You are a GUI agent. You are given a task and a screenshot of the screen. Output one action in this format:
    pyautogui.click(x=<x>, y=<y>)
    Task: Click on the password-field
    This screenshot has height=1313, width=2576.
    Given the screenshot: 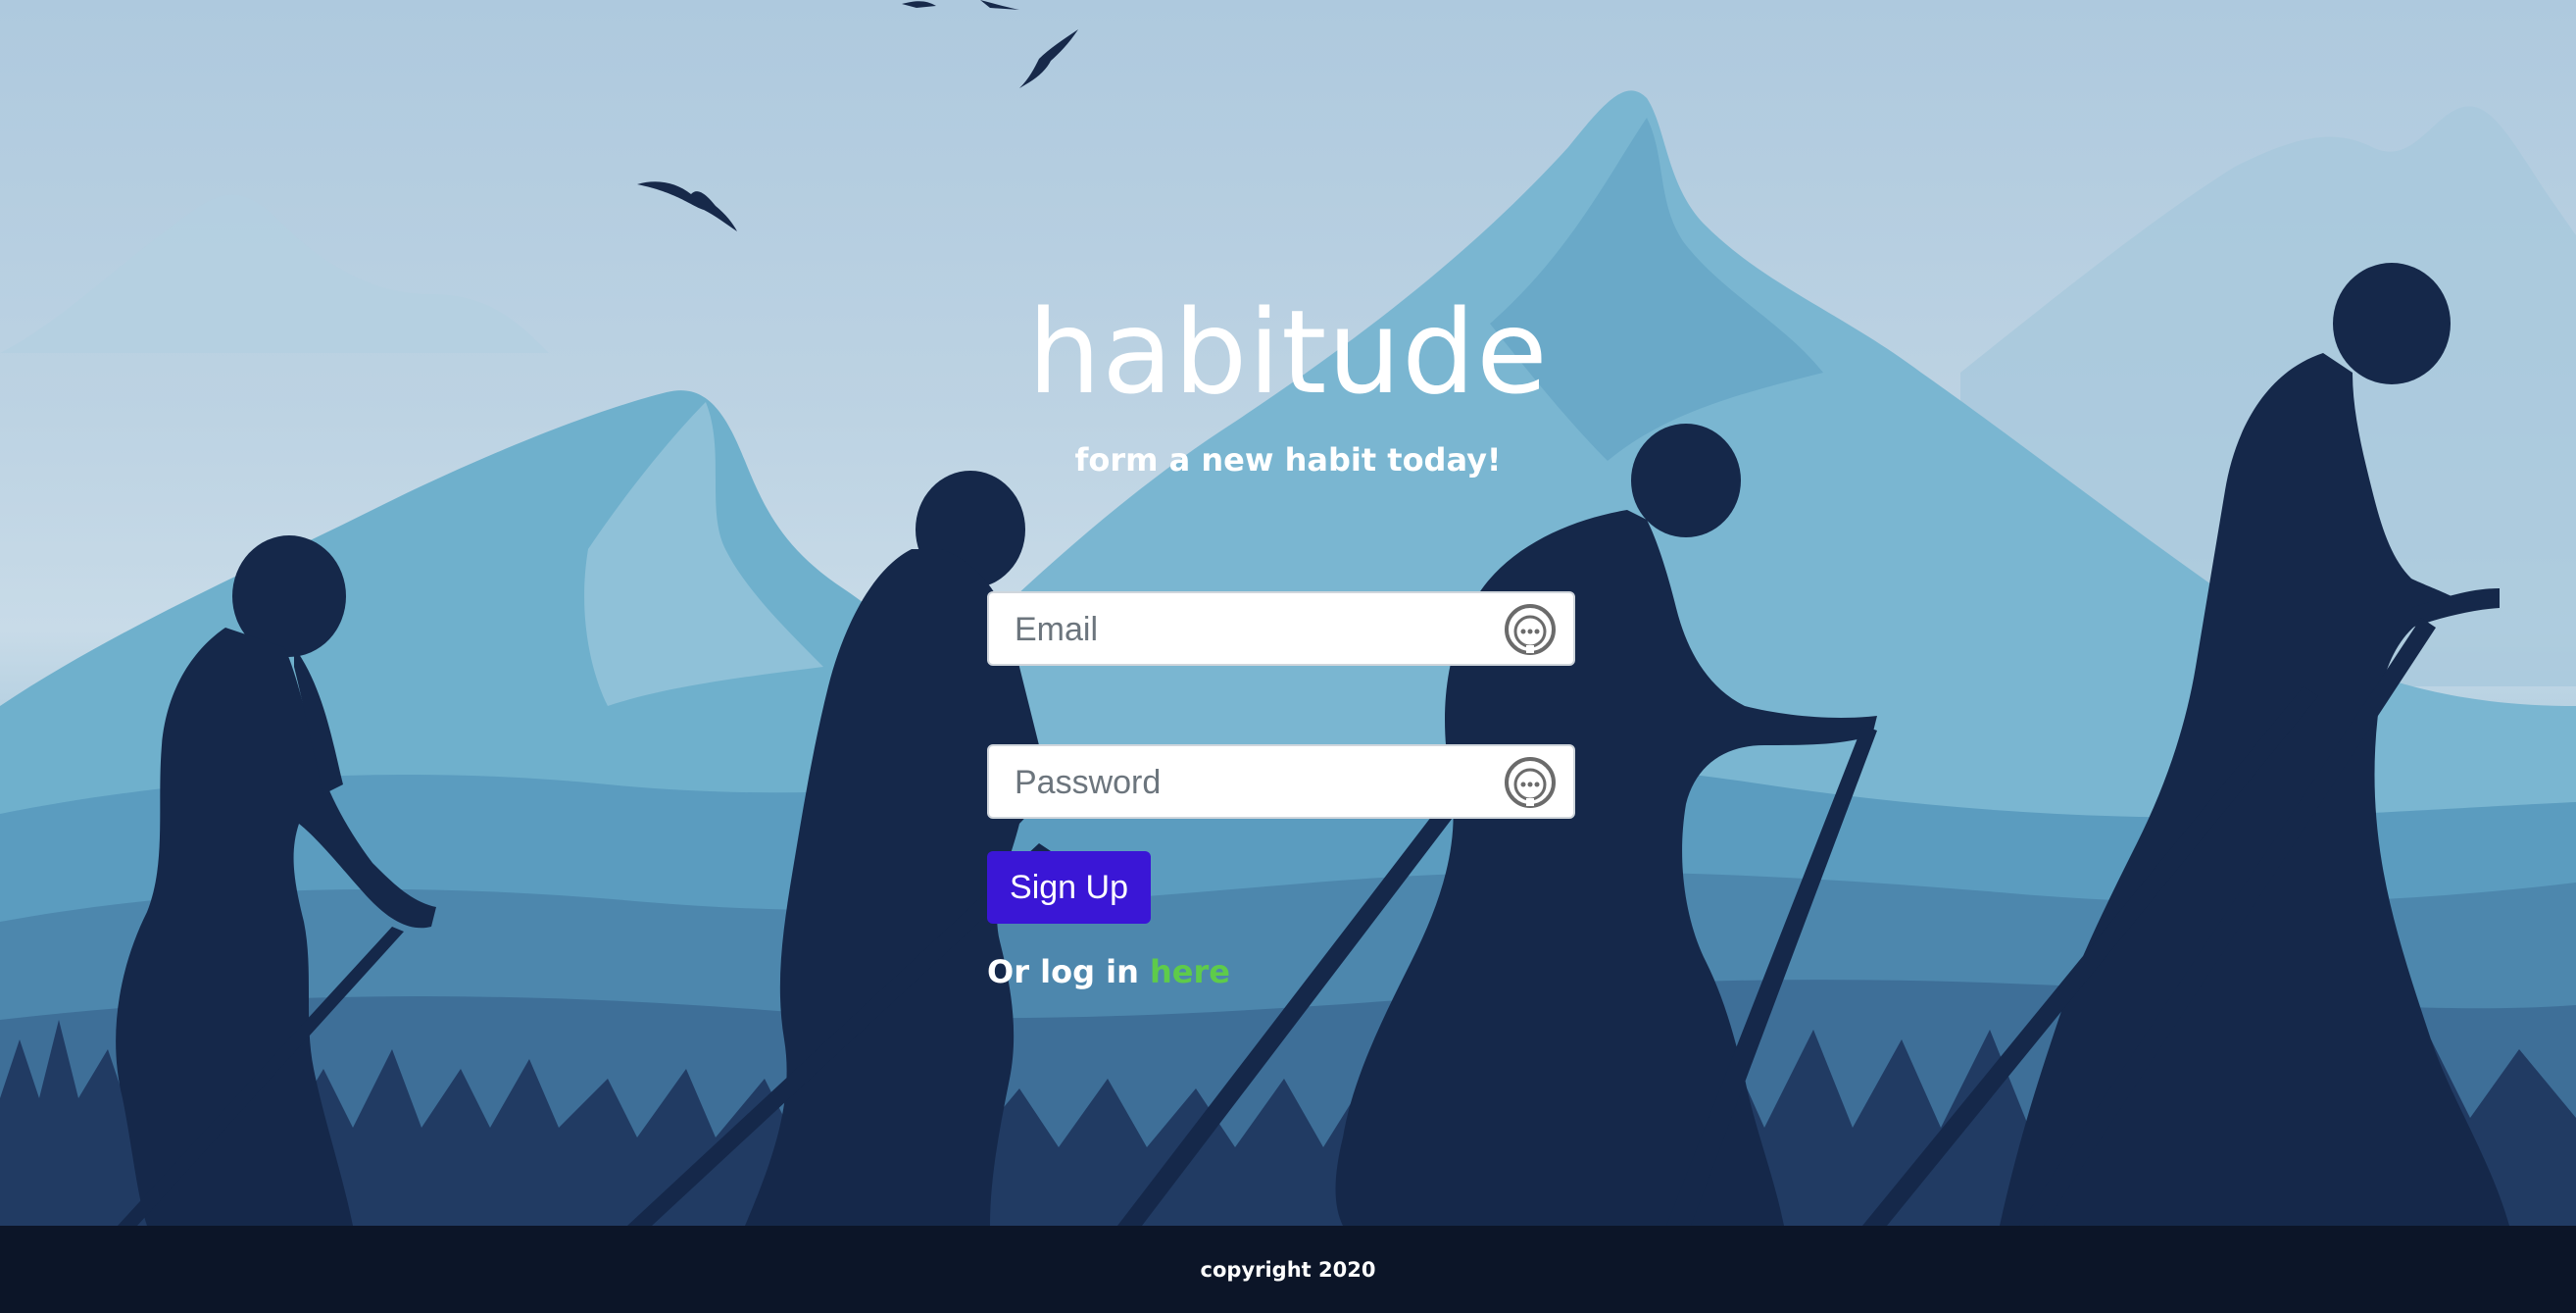 What is the action you would take?
    pyautogui.click(x=1281, y=781)
    